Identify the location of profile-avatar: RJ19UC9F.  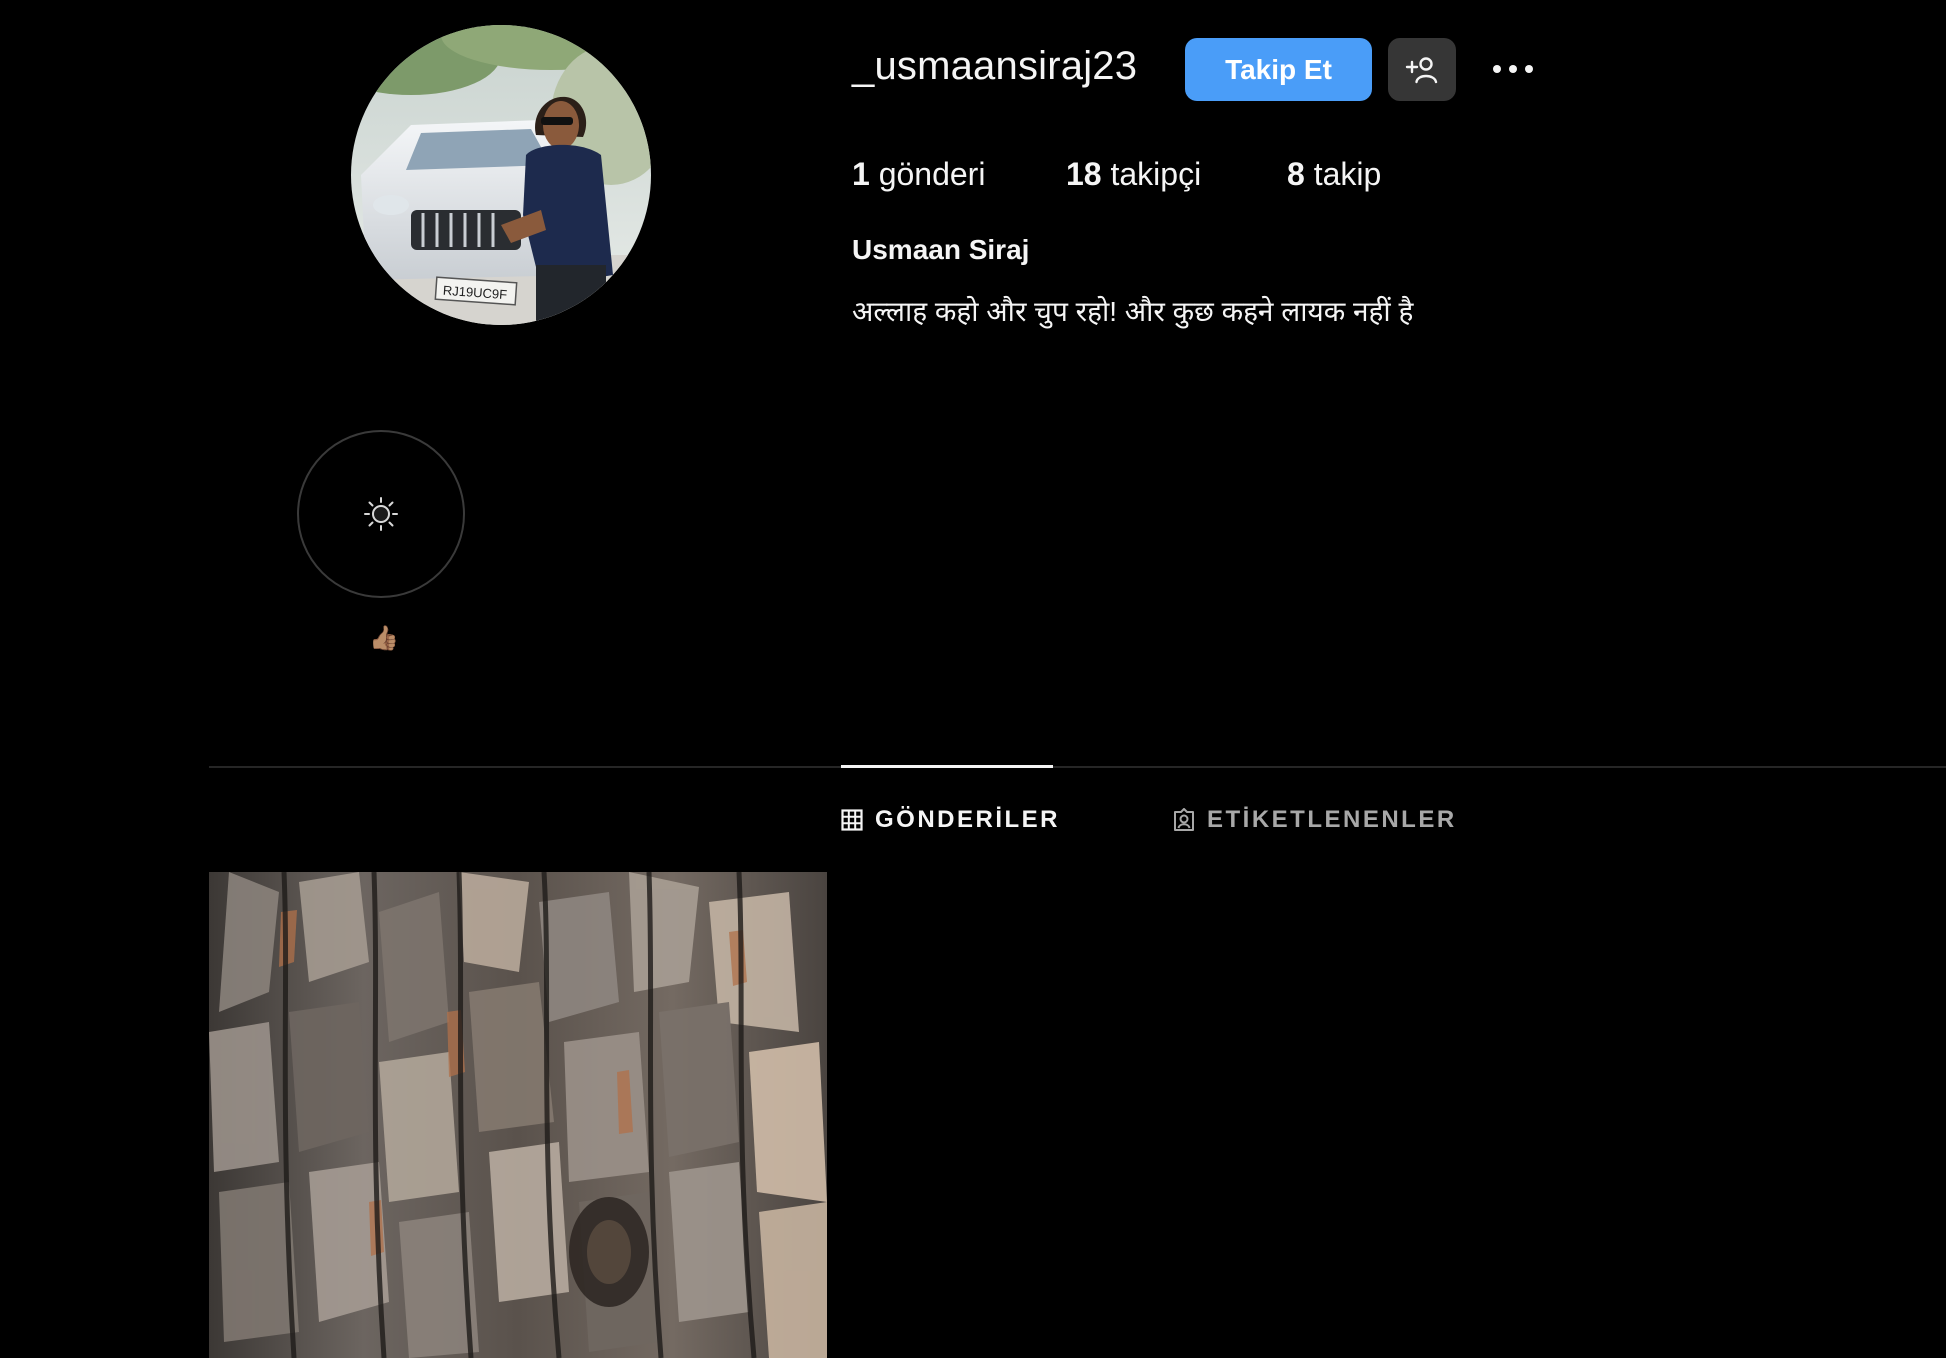
(501, 175).